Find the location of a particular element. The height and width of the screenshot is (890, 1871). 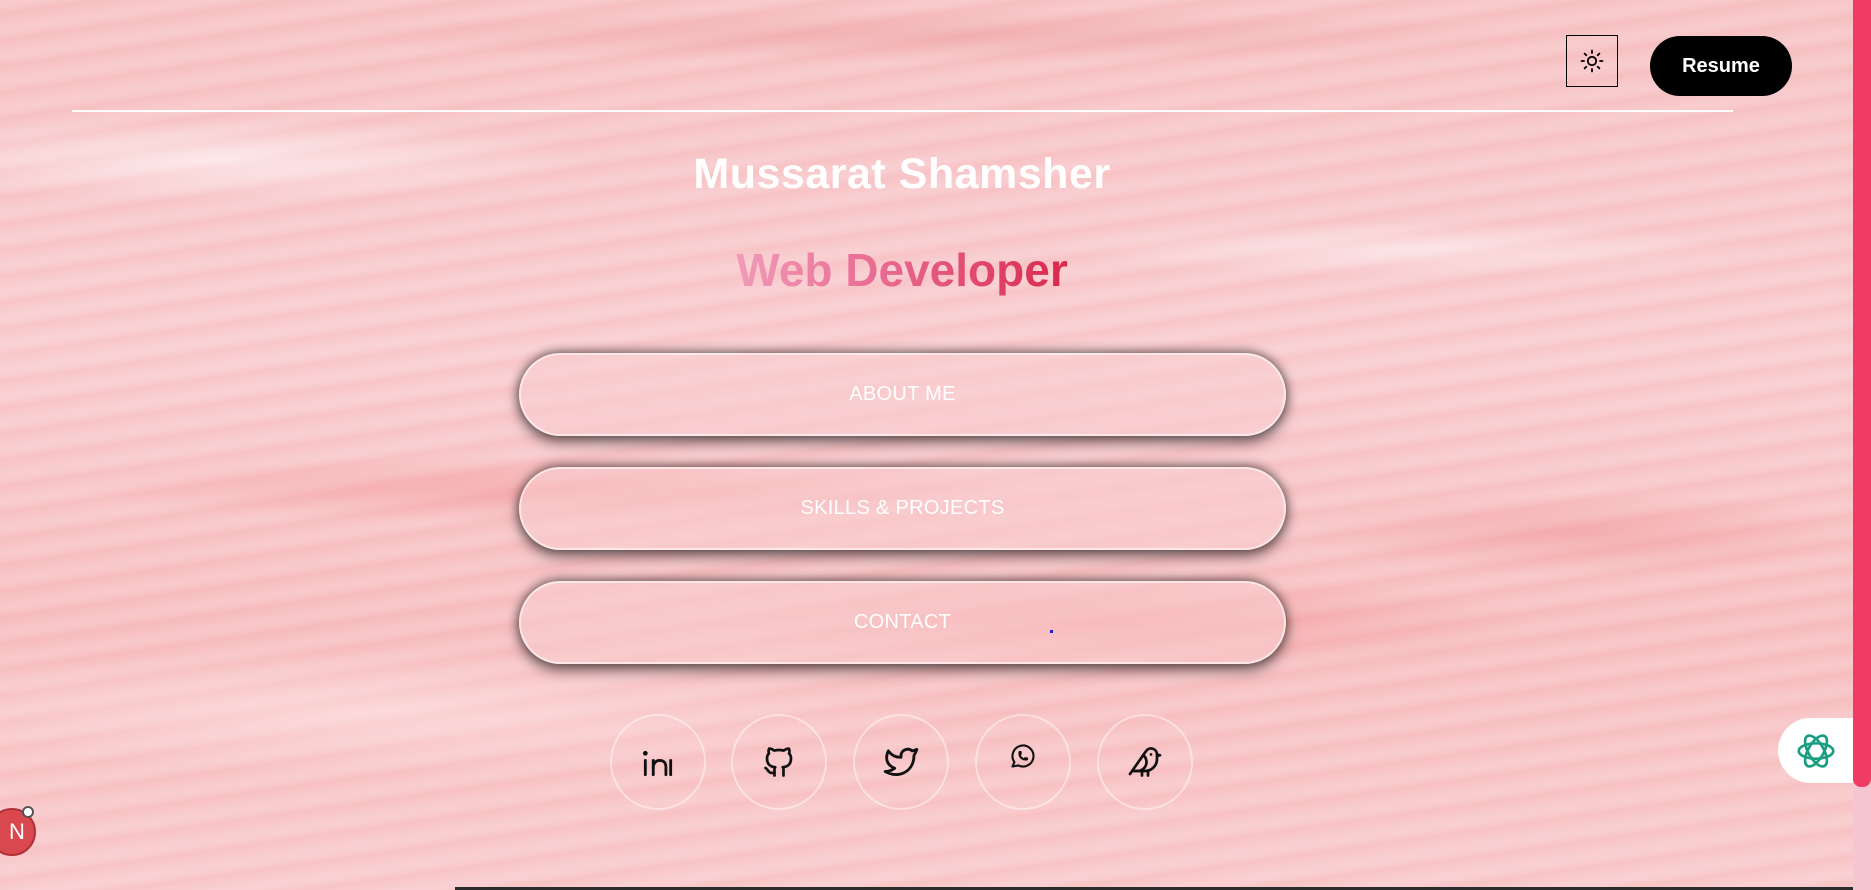

hero-role-text: Web Developer is located at coordinates (902, 270).